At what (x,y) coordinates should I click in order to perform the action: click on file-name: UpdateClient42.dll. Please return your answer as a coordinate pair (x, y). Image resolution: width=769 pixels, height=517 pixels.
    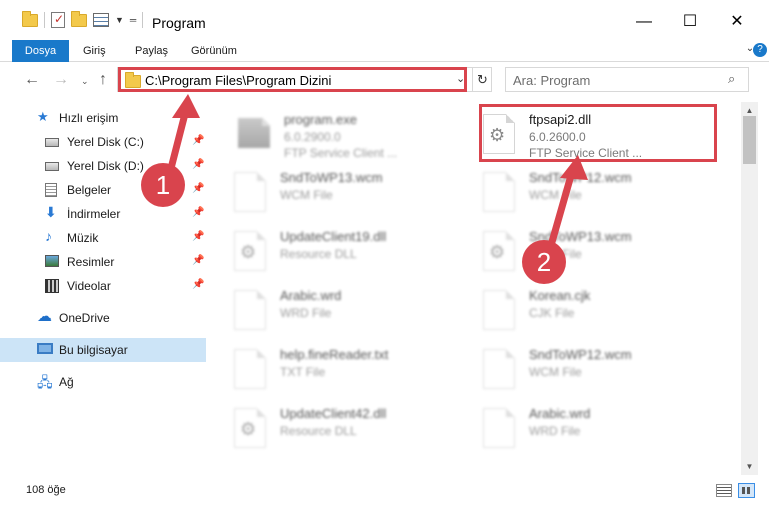
    Looking at the image, I should click on (333, 413).